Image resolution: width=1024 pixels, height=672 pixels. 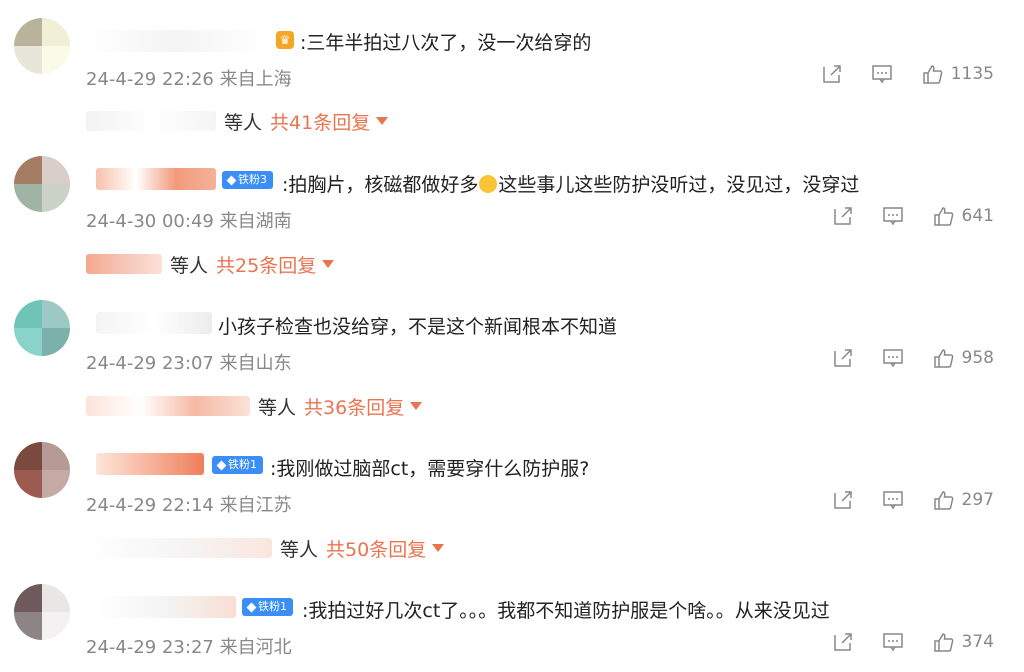 I want to click on like-button: 641, so click(x=963, y=216).